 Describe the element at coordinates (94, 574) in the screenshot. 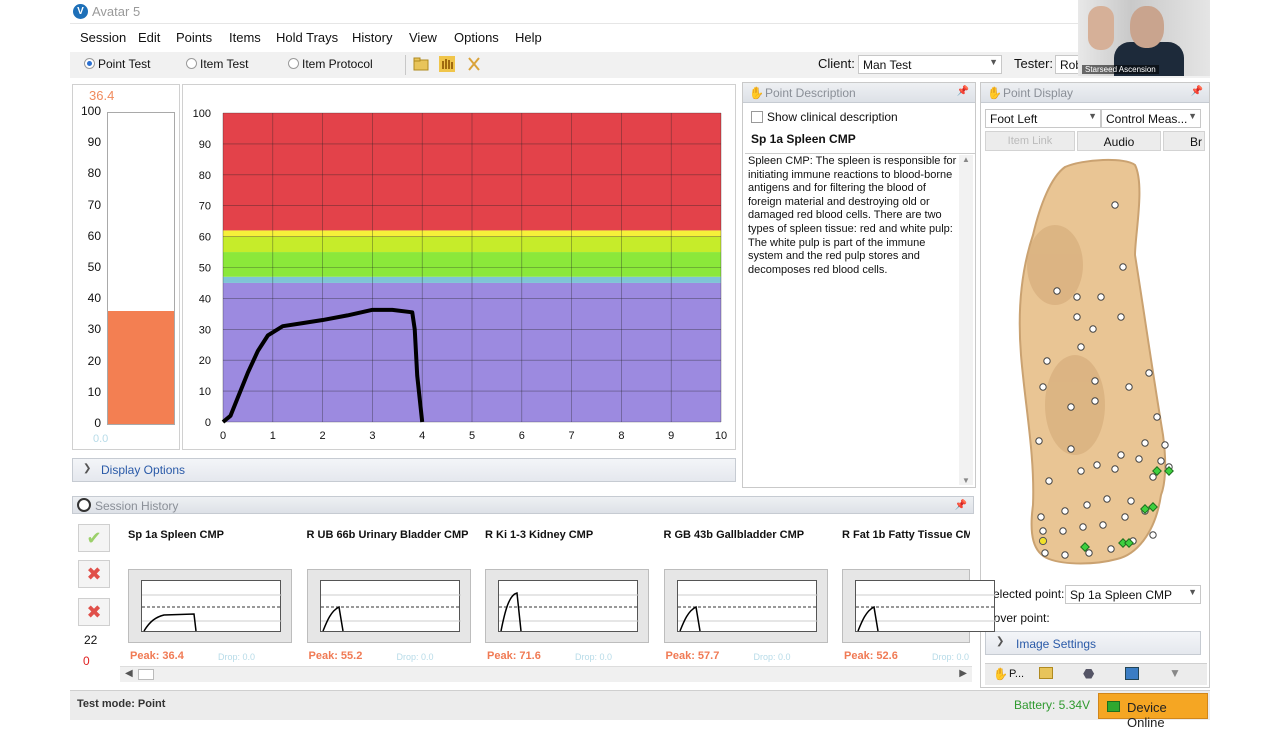

I see `reject-all-button: ✖` at that location.